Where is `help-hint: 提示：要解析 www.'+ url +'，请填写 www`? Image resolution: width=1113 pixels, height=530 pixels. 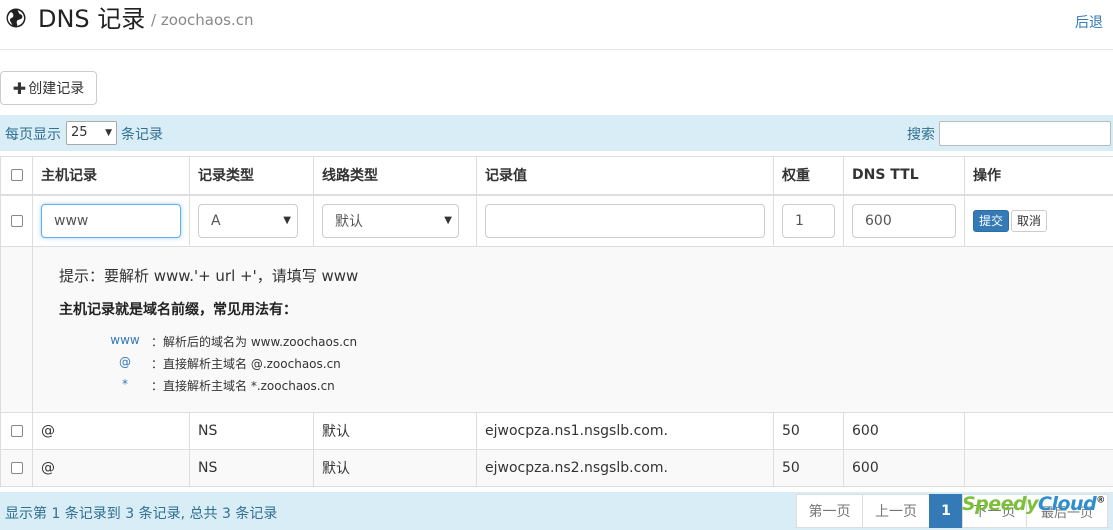
help-hint: 提示：要解析 www.'+ url +'，请填写 www is located at coordinates (209, 276).